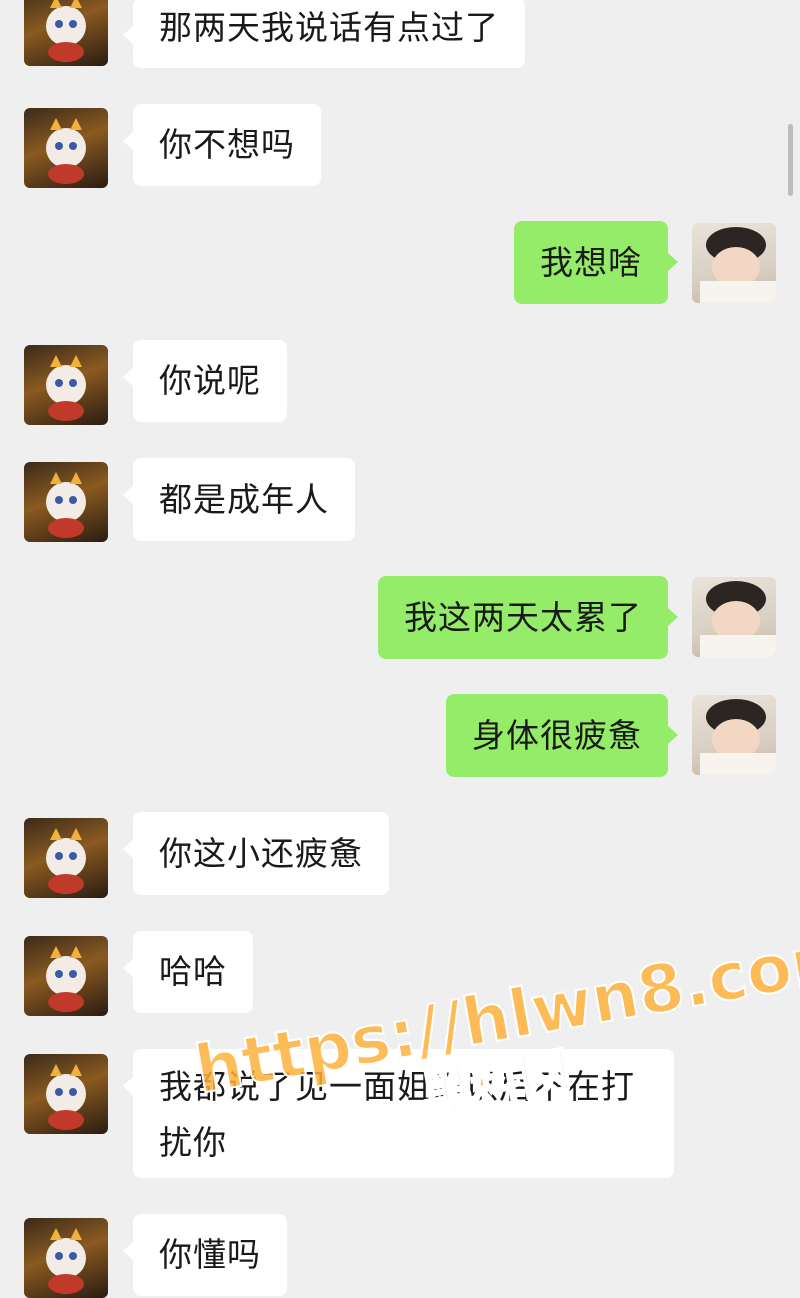  Describe the element at coordinates (205, 1255) in the screenshot. I see `incoming-message-bubble: 你懂吗` at that location.